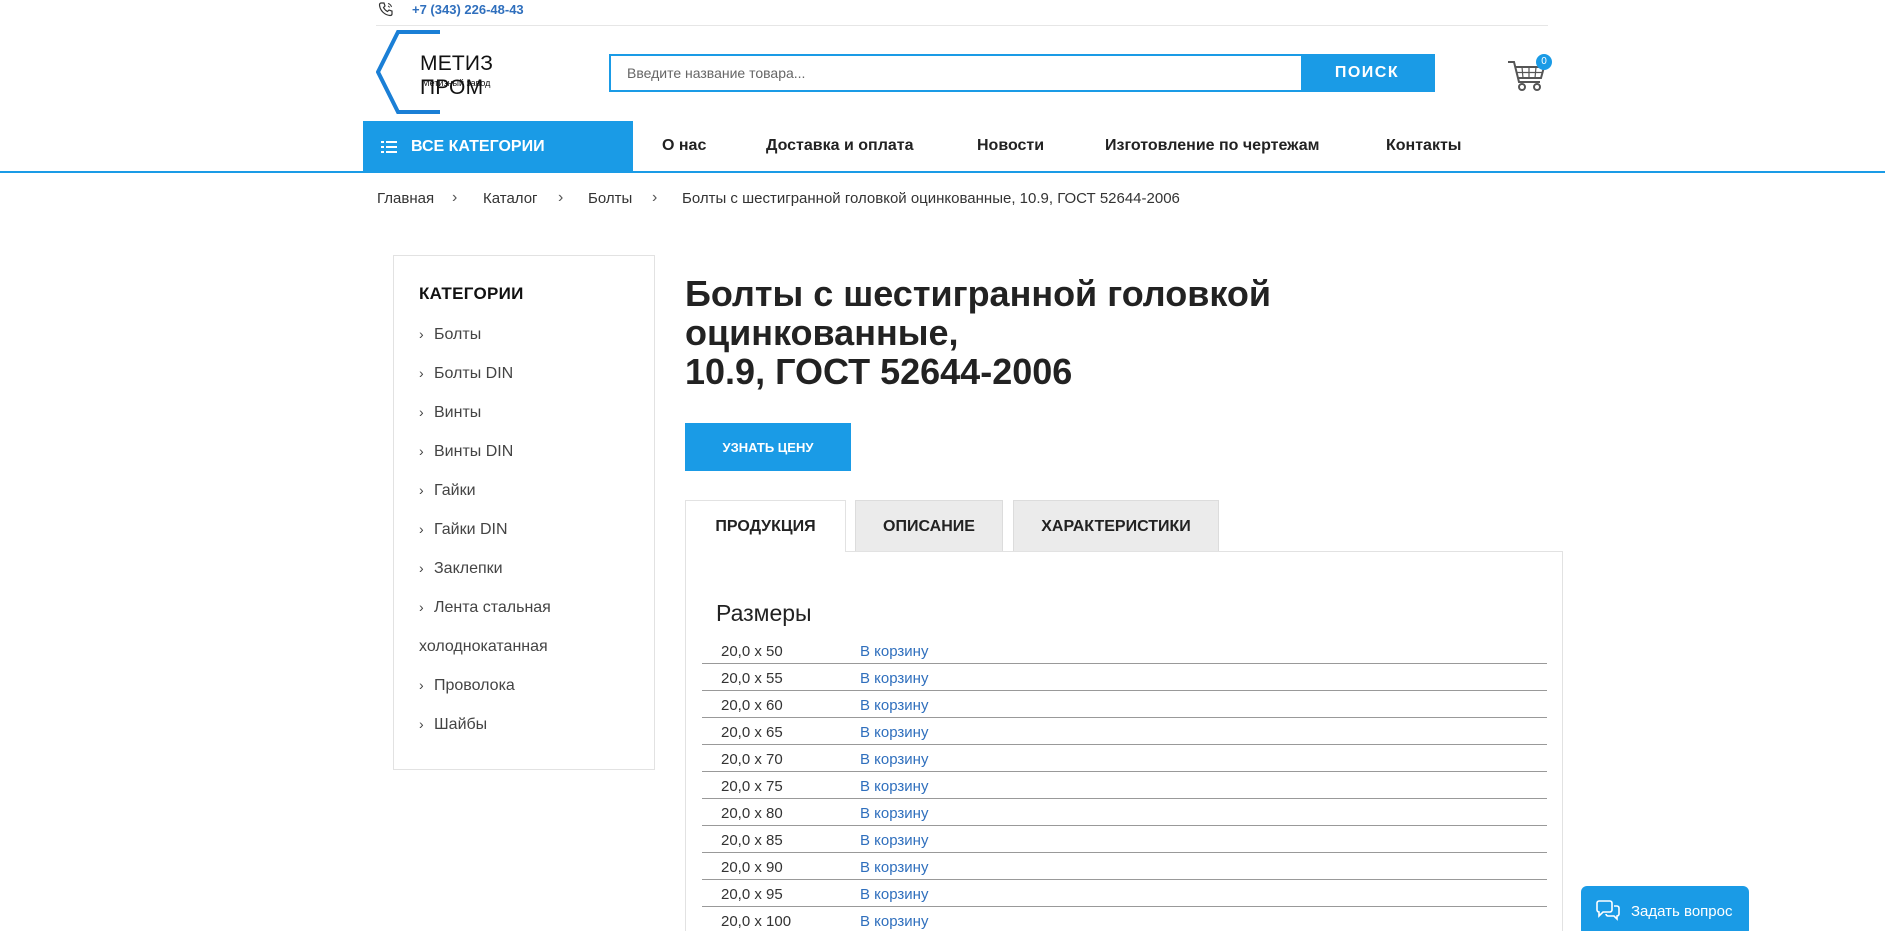  I want to click on size-value: 20,0 x 65, so click(752, 732).